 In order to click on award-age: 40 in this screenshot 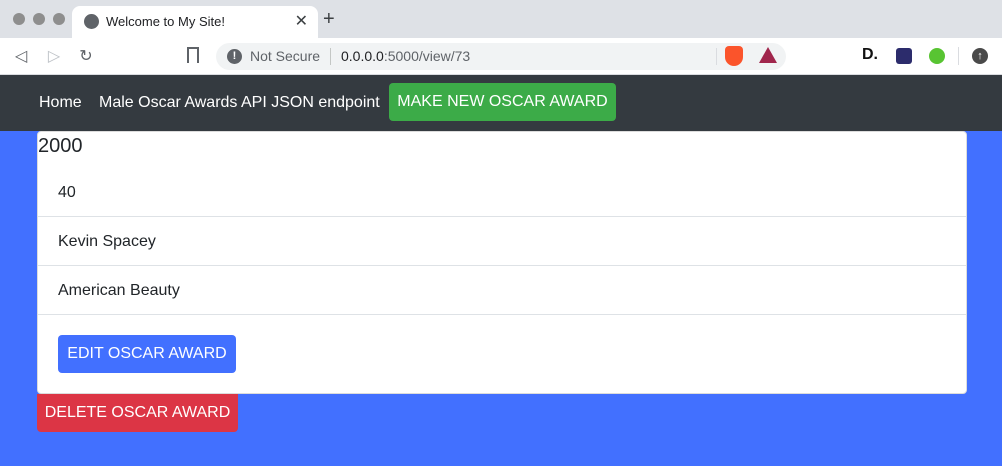, I will do `click(67, 192)`.